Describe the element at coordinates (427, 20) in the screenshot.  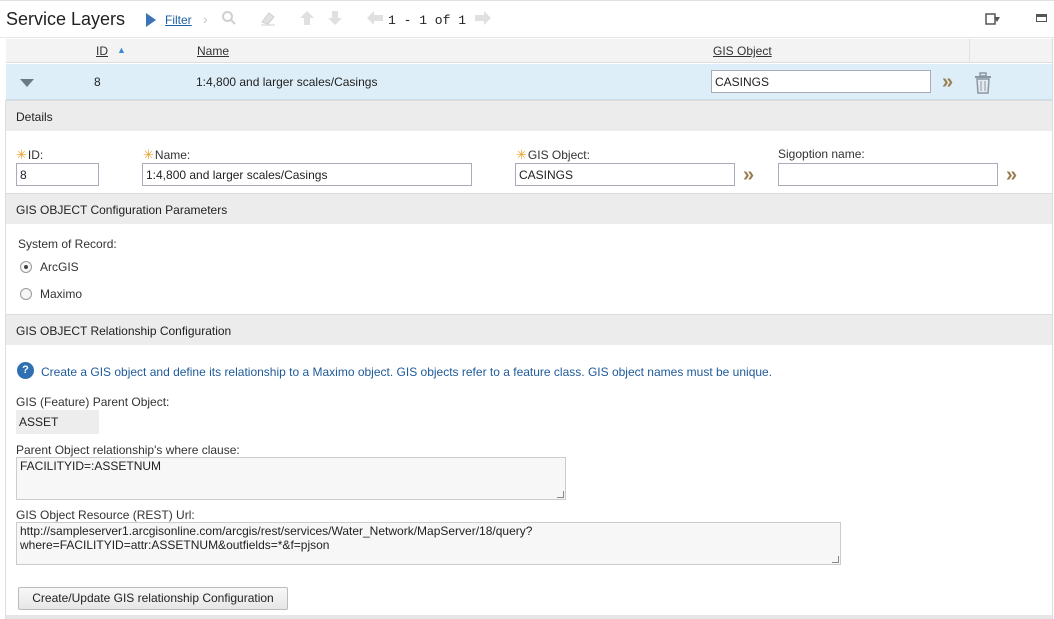
I see `pager-text: 1 - 1 of 1` at that location.